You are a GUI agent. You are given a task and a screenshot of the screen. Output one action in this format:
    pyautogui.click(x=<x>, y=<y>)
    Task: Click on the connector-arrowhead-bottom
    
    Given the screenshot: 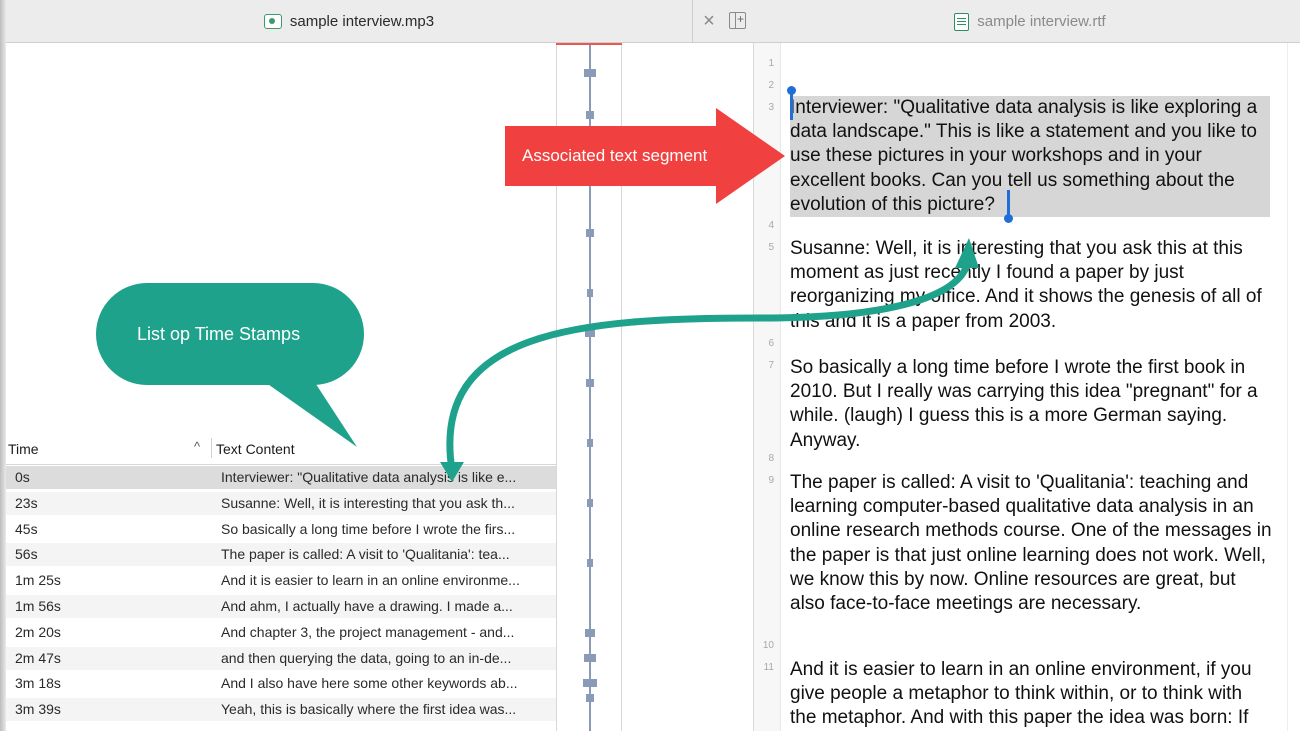 What is the action you would take?
    pyautogui.click(x=452, y=472)
    